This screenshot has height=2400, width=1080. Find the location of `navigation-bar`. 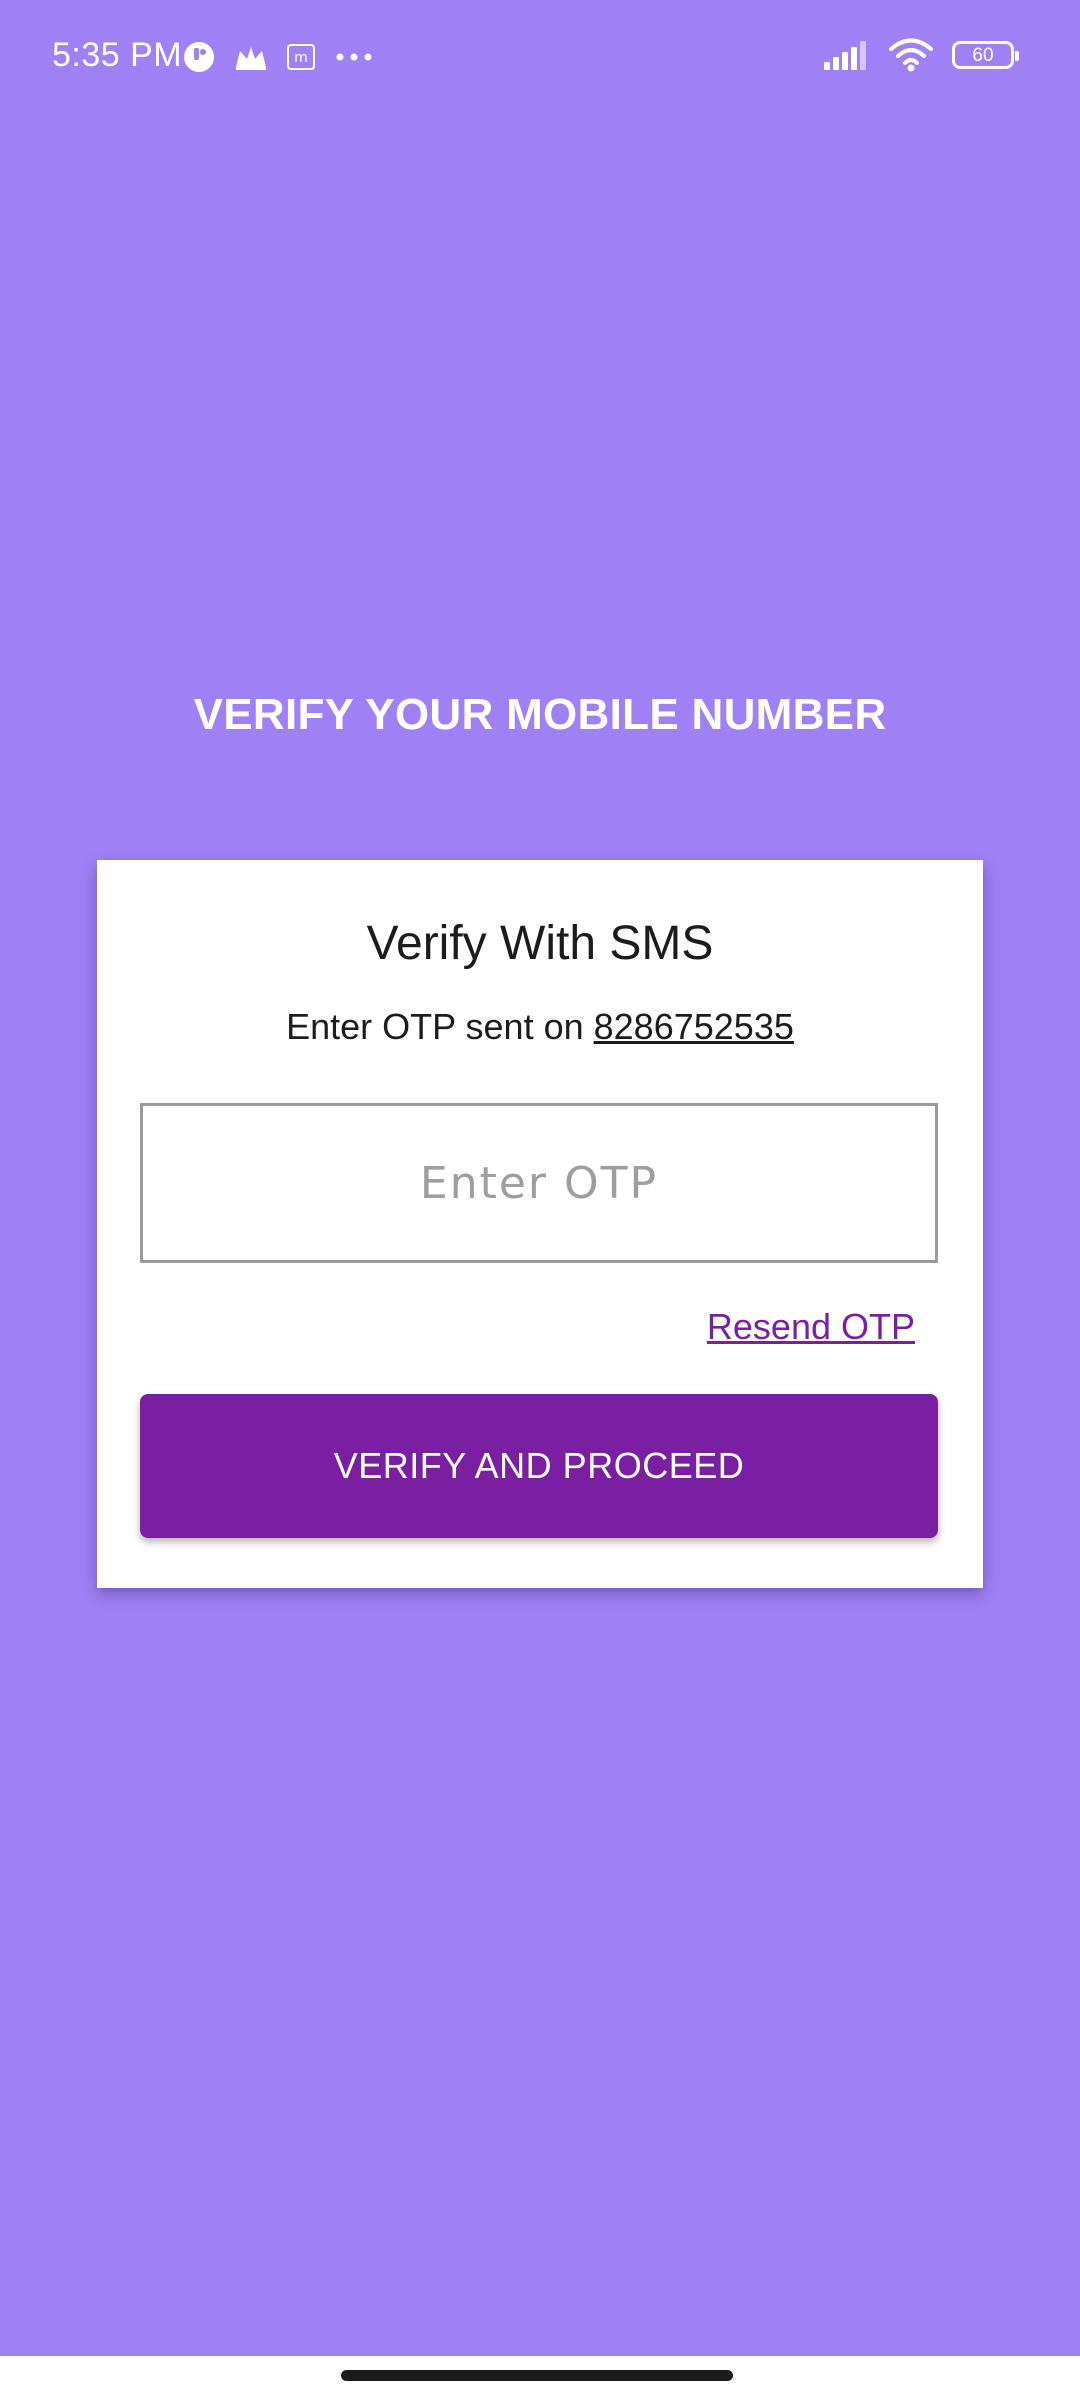

navigation-bar is located at coordinates (540, 2378).